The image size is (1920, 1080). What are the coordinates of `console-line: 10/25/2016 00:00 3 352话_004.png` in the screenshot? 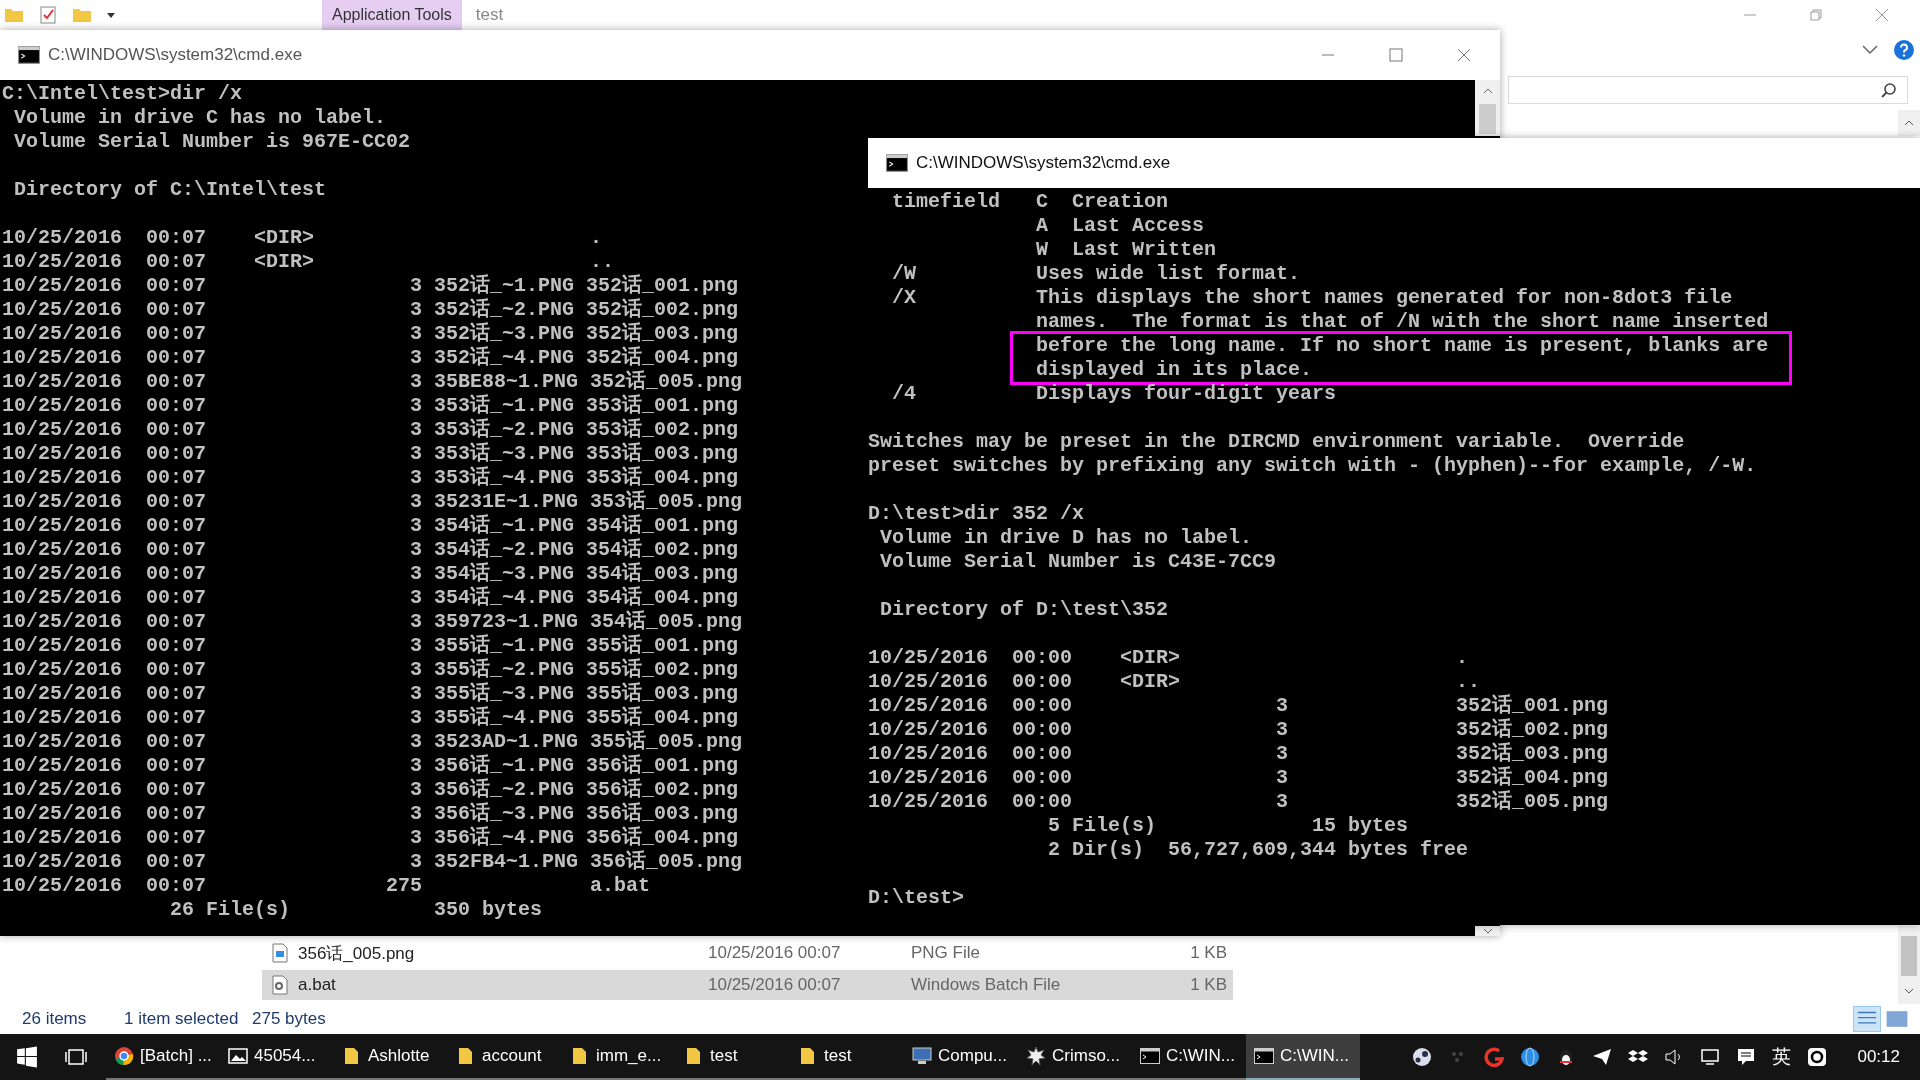 It's located at (1238, 778).